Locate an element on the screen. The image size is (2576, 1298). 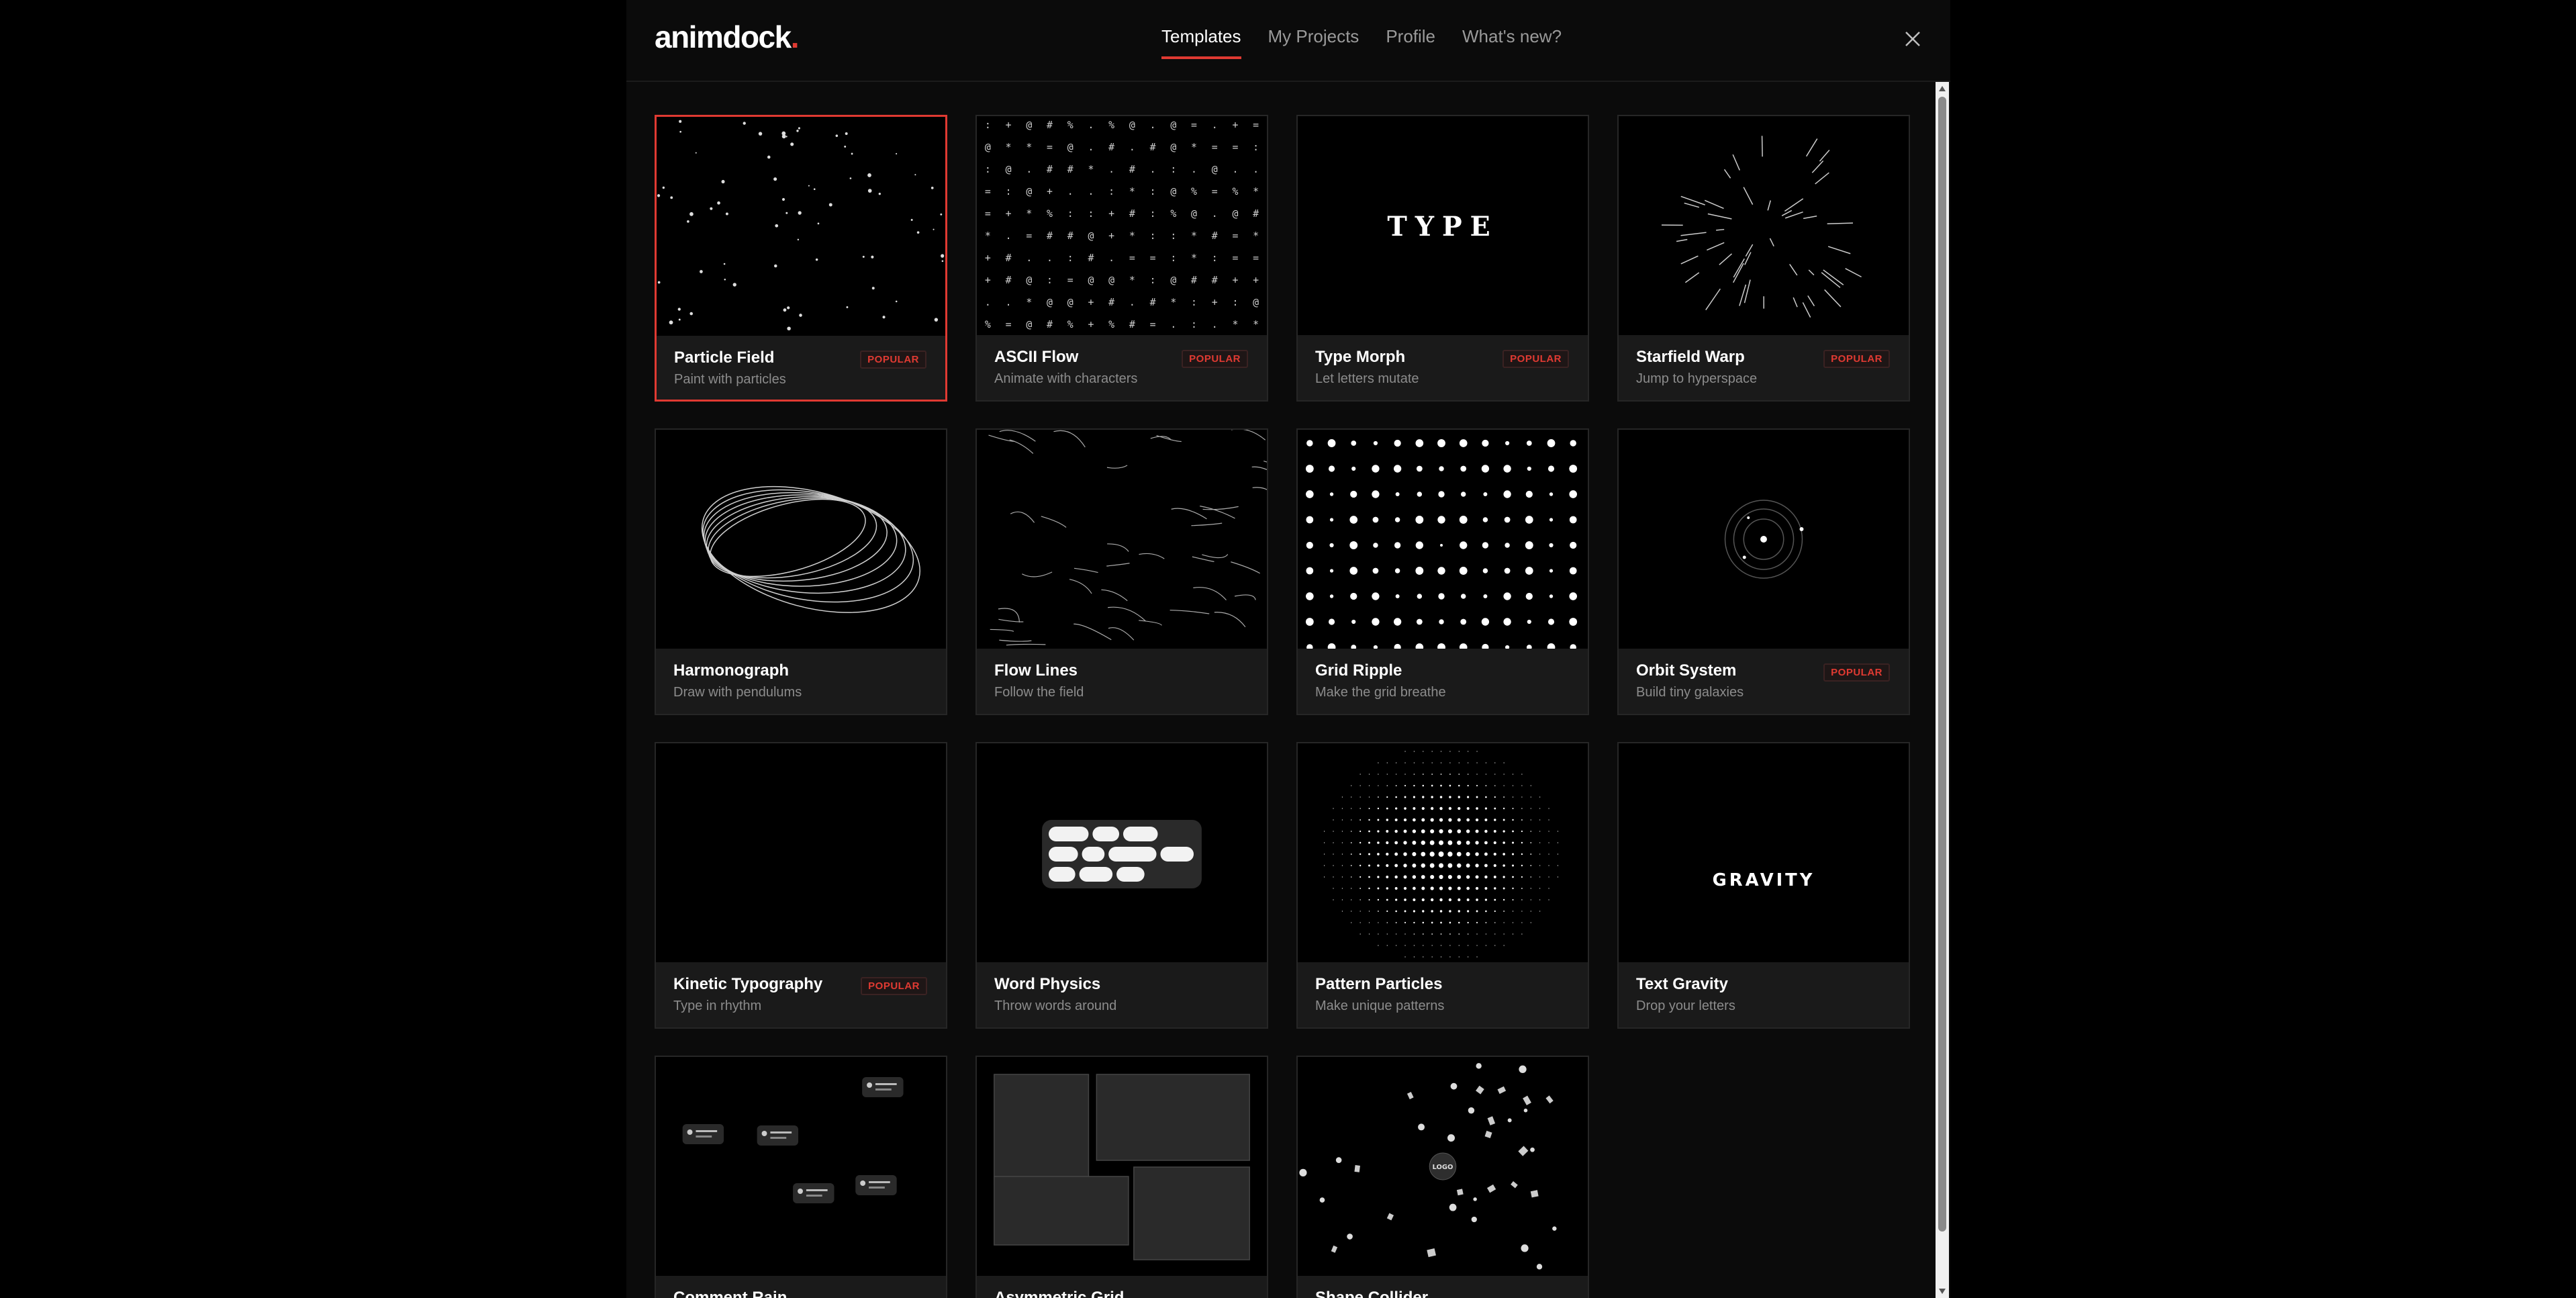
shape-collider-preview-art: LOGO is located at coordinates (1428, 1166).